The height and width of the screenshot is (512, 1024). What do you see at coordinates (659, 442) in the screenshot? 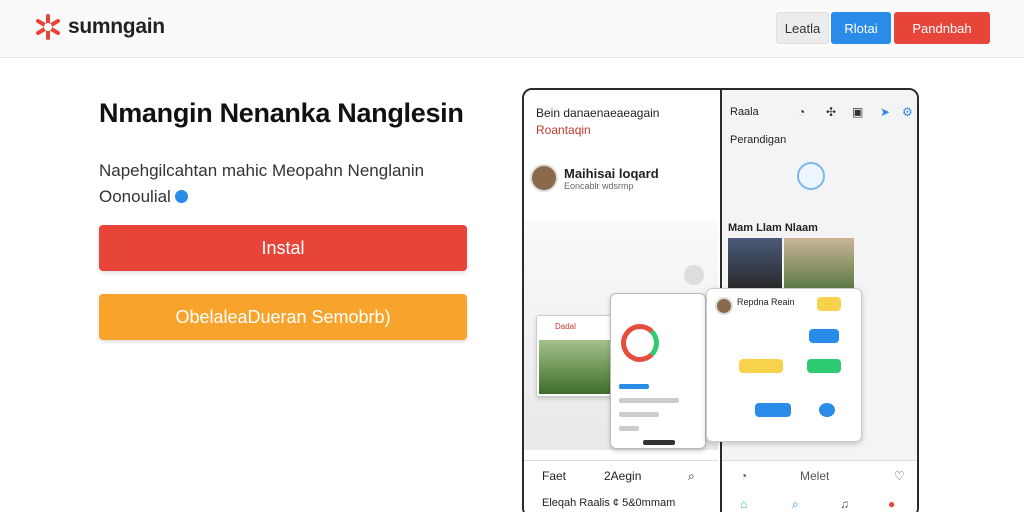
I see `home-indicator` at bounding box center [659, 442].